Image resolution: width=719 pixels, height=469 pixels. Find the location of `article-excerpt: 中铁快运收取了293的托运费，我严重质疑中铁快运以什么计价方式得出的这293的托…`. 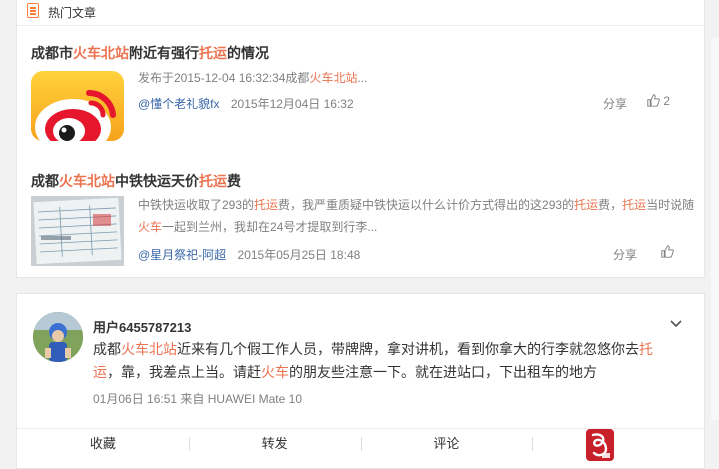

article-excerpt: 中铁快运收取了293的托运费，我严重质疑中铁快运以什么计价方式得出的这293的托… is located at coordinates (418, 216).